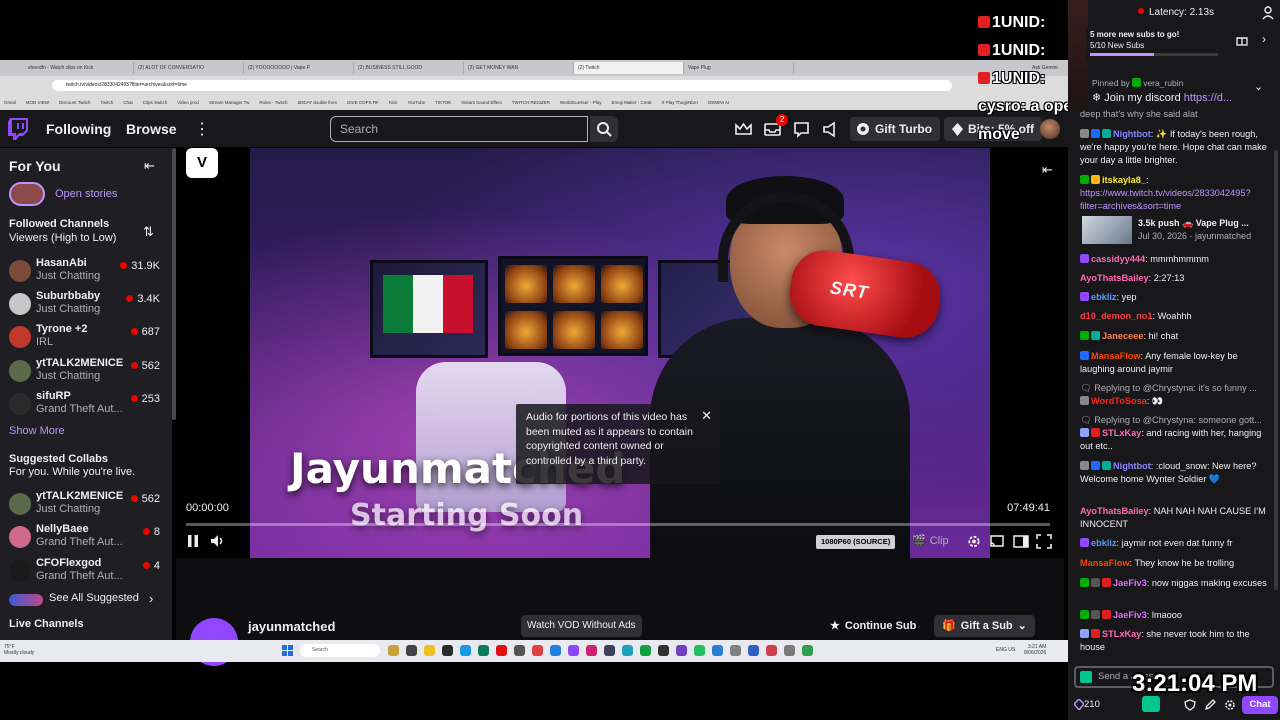 The height and width of the screenshot is (720, 1280). Describe the element at coordinates (604, 129) in the screenshot. I see `search-button` at that location.